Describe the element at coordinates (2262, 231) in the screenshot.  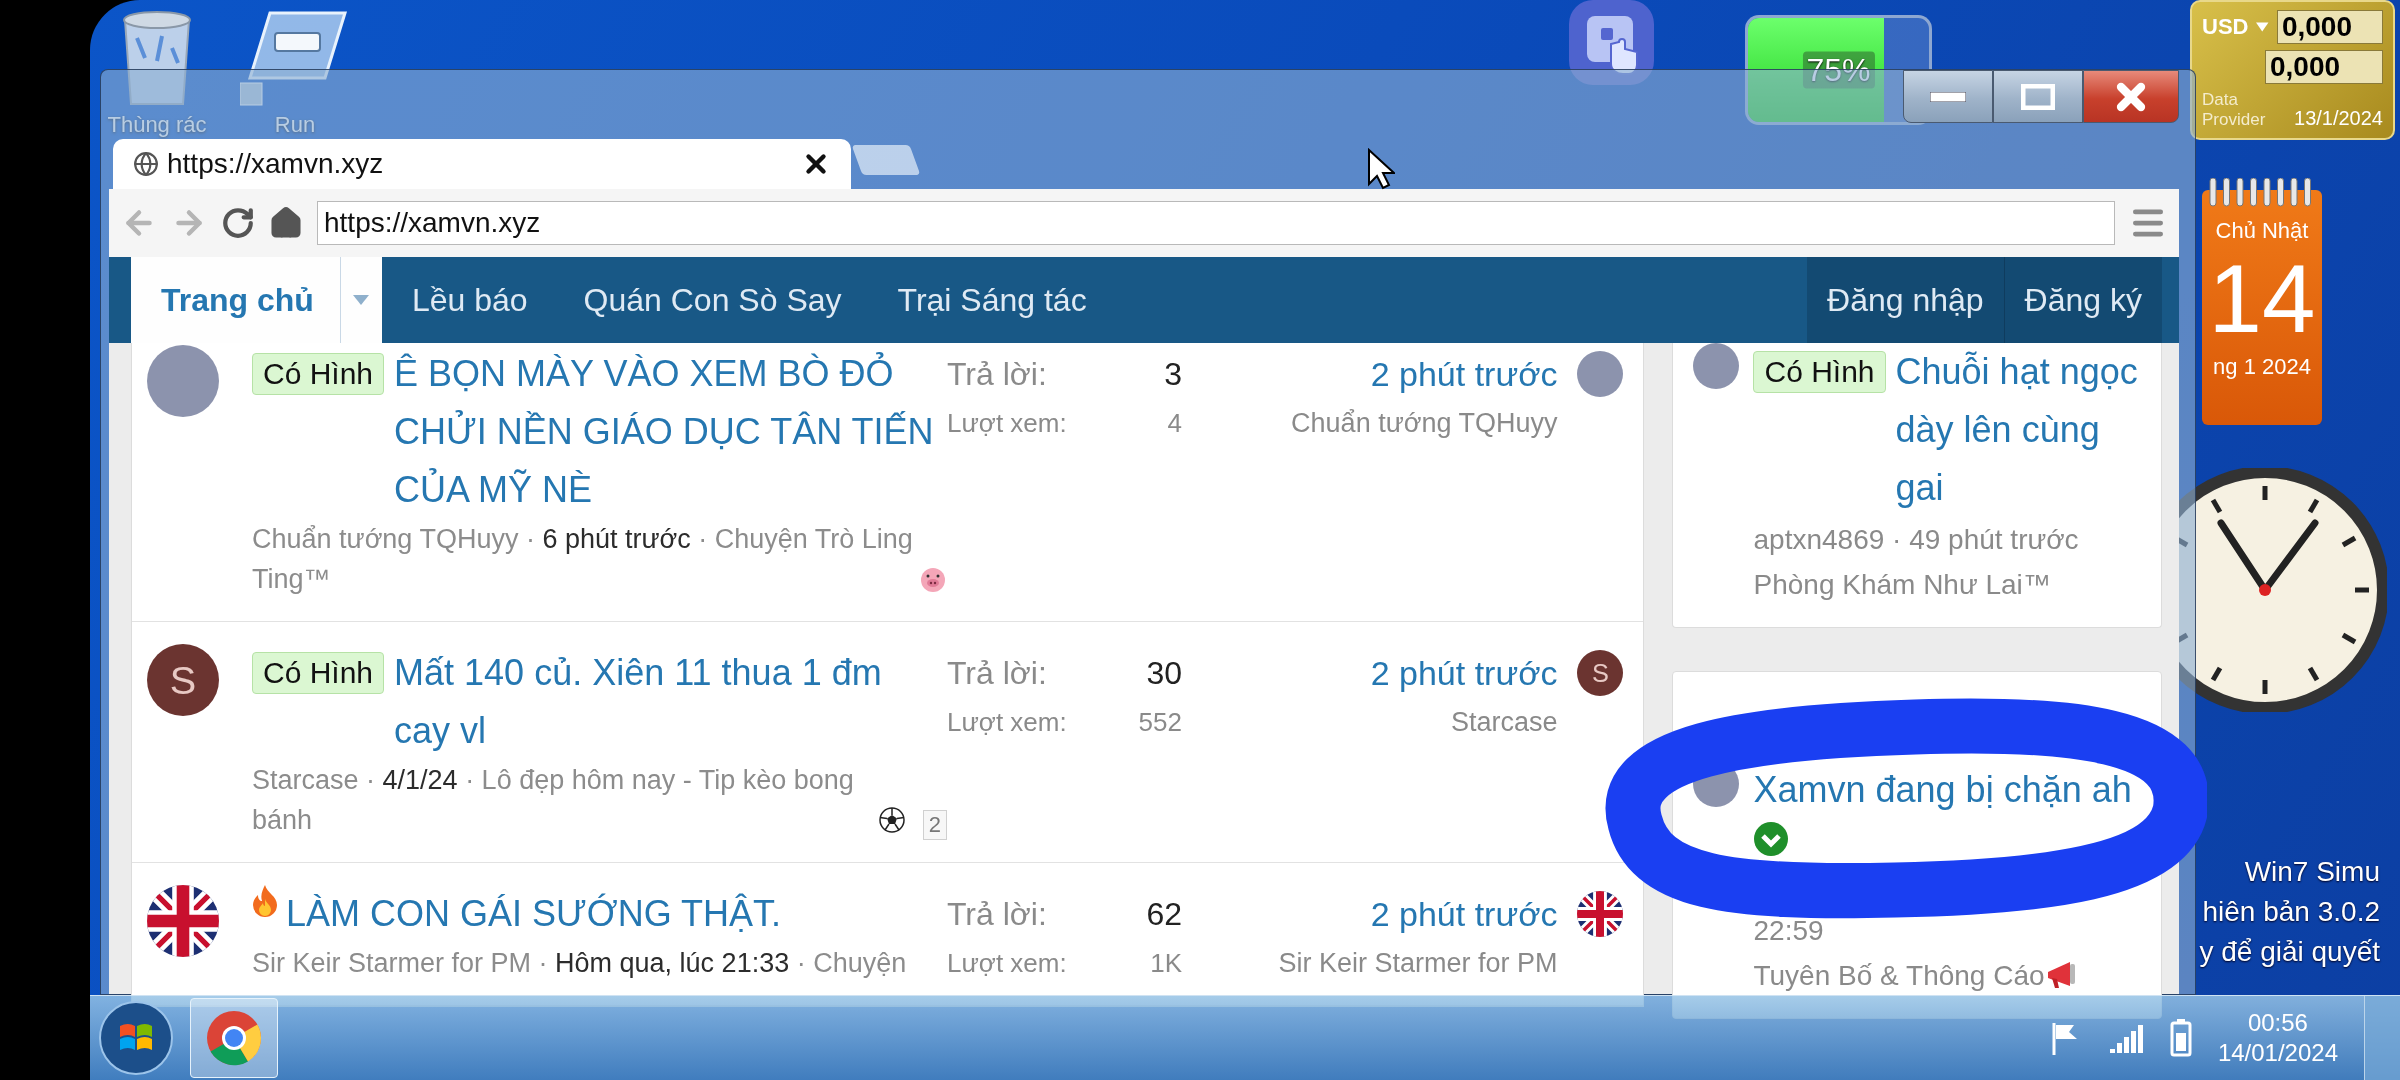
I see `calendar-weekday: Chủ Nhật` at that location.